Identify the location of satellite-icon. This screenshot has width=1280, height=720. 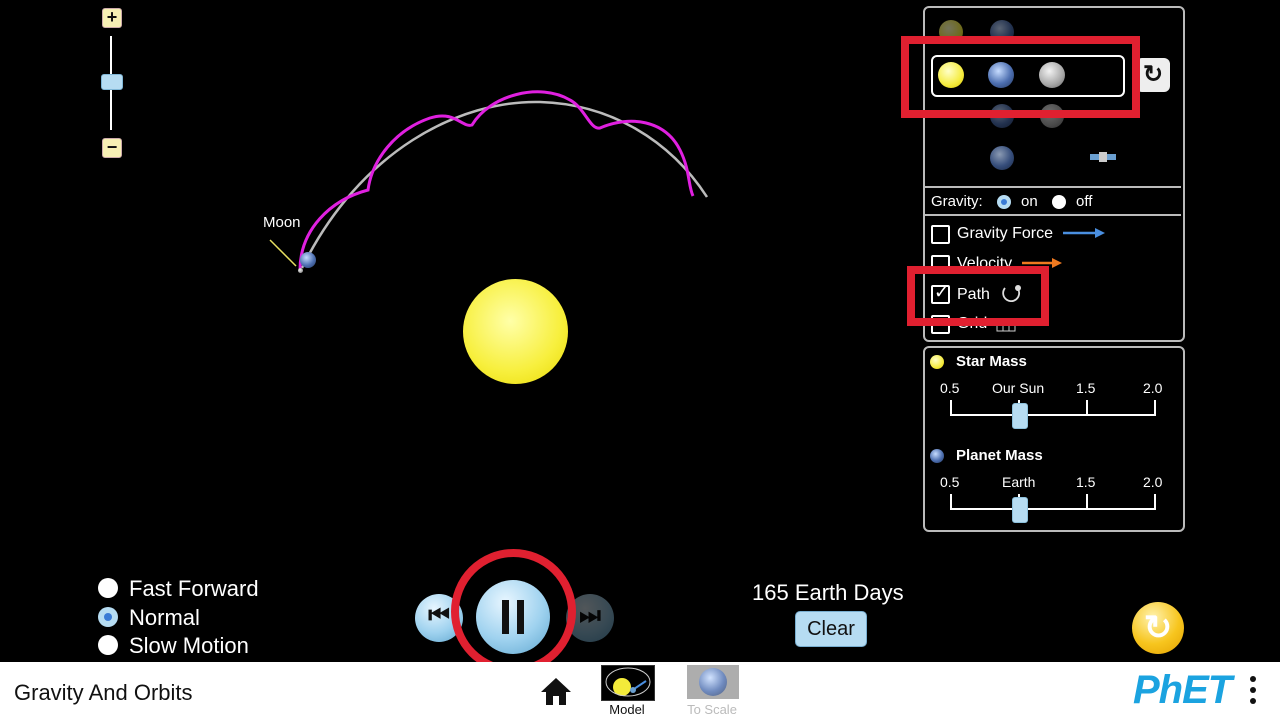
(1103, 157).